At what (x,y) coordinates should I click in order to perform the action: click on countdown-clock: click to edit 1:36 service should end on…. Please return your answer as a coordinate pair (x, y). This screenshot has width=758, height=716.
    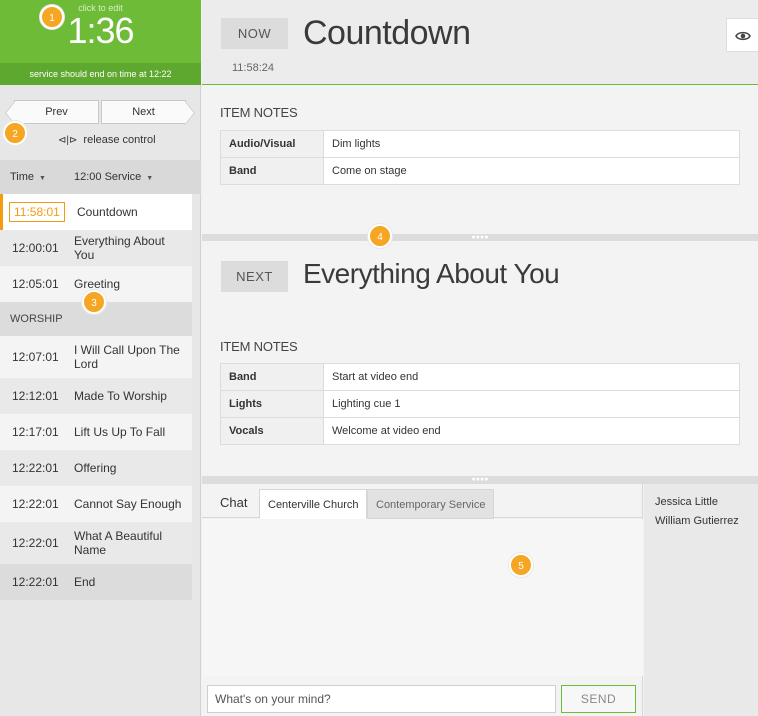
    Looking at the image, I should click on (100, 42).